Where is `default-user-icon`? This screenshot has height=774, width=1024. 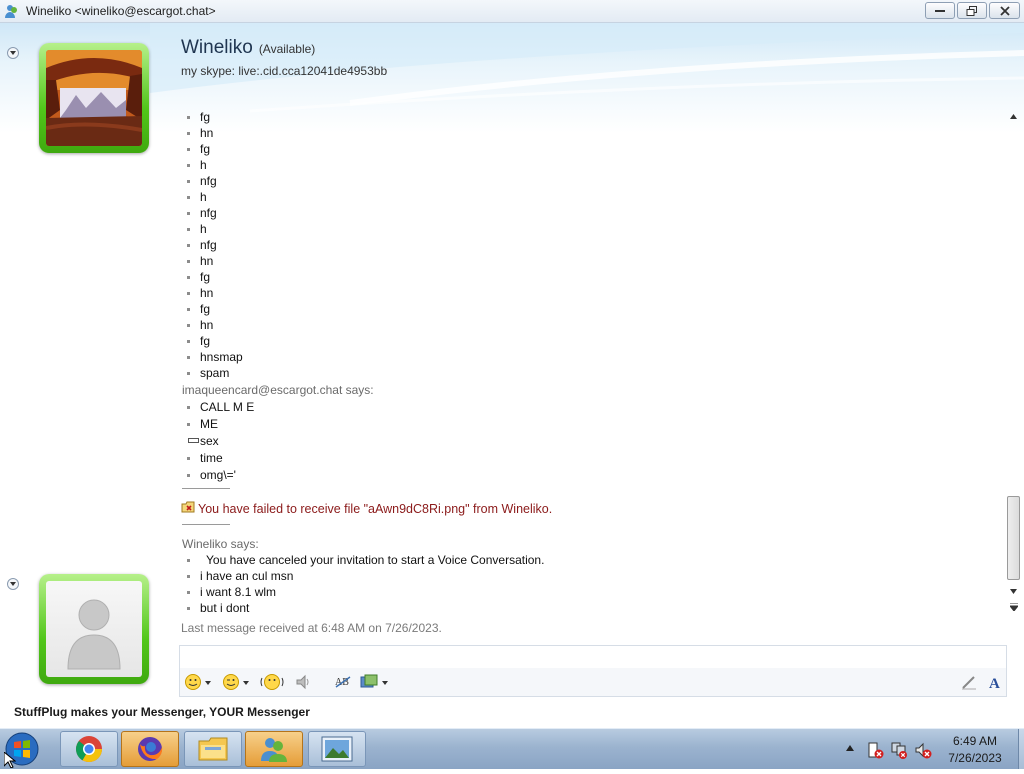 default-user-icon is located at coordinates (94, 634).